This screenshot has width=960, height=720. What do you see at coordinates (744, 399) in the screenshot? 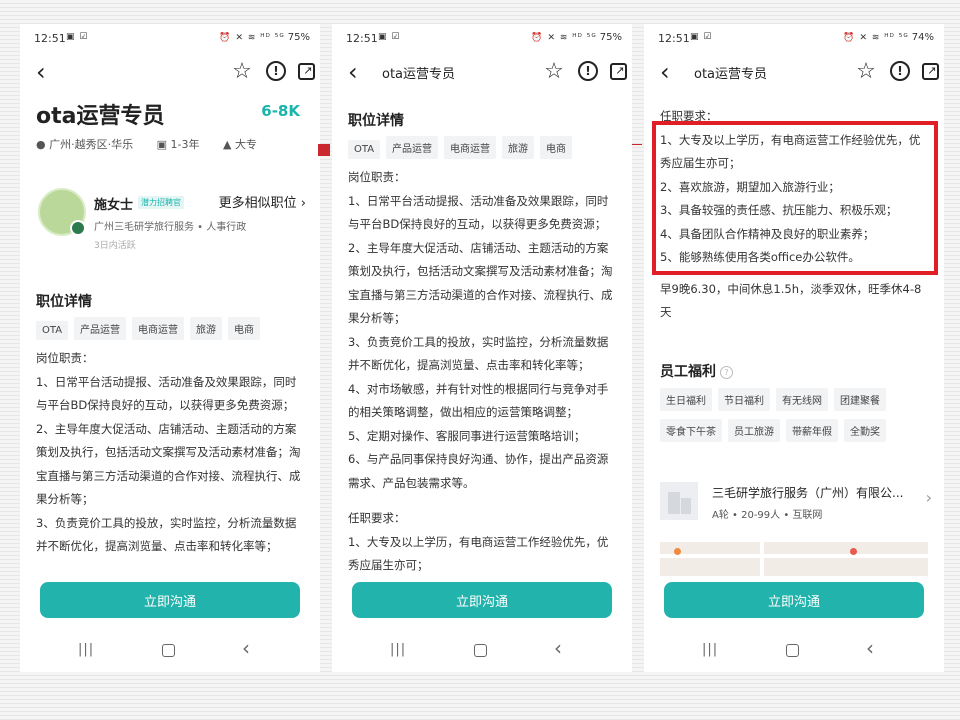
I see `welfare-tag: 节日福利` at bounding box center [744, 399].